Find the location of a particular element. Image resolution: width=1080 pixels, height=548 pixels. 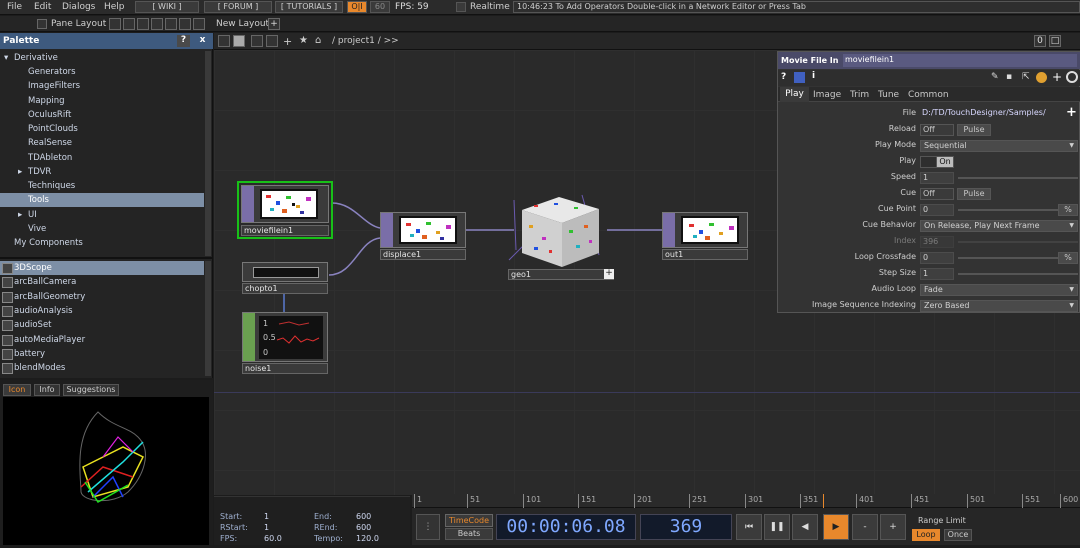

step-size-field: 1 is located at coordinates (937, 274).